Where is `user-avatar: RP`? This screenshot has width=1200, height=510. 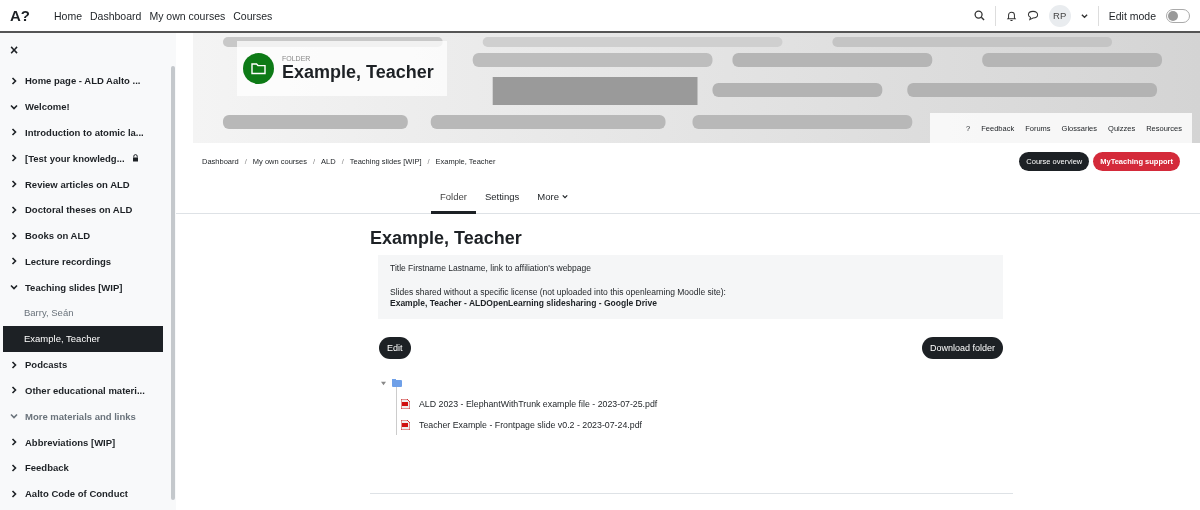
user-avatar: RP is located at coordinates (1059, 15).